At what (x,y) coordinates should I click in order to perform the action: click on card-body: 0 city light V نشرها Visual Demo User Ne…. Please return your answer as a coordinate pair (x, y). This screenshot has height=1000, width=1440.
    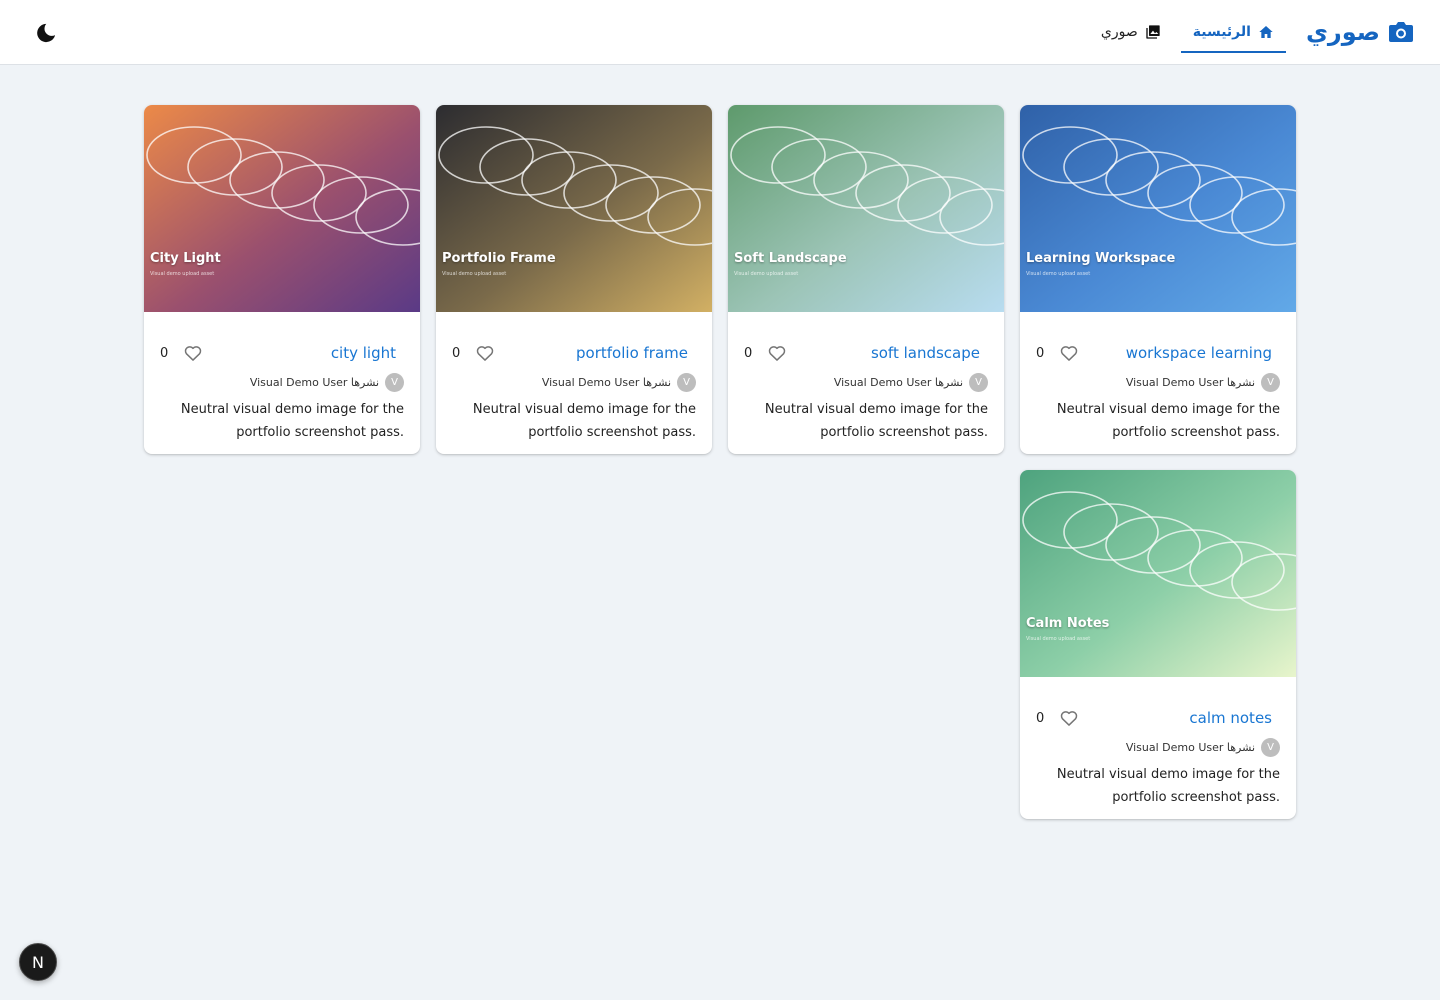
    Looking at the image, I should click on (282, 383).